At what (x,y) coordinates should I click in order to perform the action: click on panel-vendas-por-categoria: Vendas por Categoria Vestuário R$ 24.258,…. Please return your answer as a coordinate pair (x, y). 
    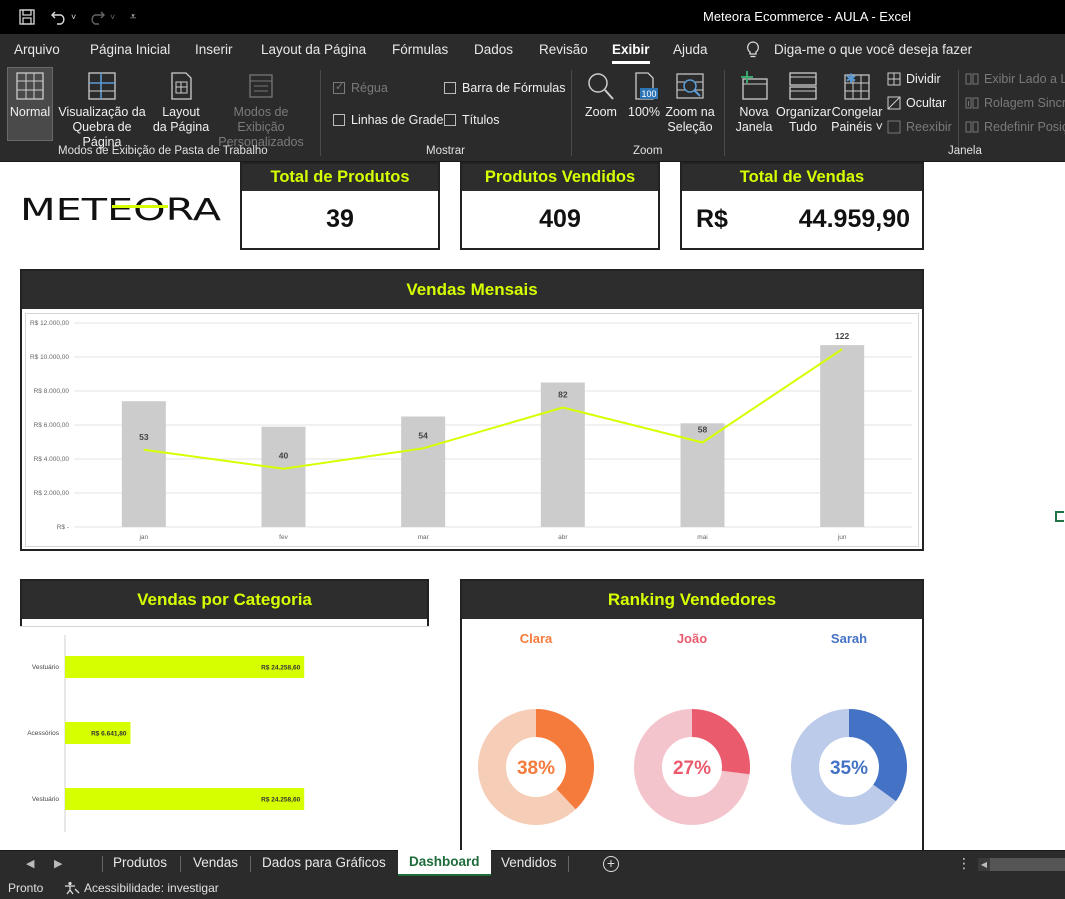
    Looking at the image, I should click on (224, 714).